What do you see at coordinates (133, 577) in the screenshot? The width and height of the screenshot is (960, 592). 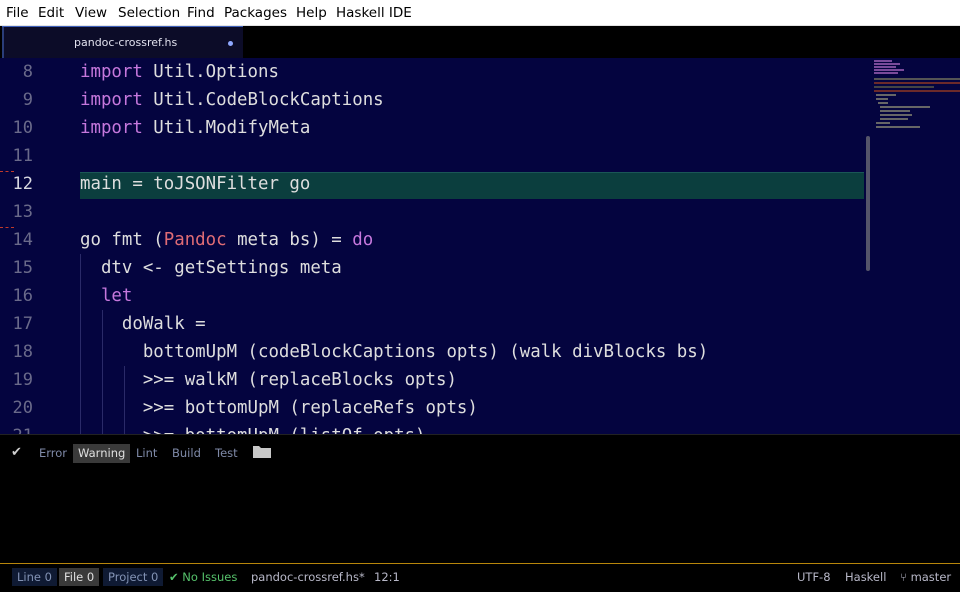 I see `project-issue-count: Project 0` at bounding box center [133, 577].